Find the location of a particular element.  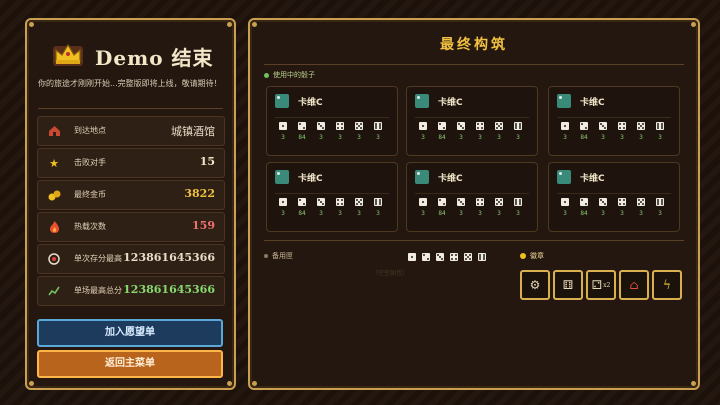

target-icon is located at coordinates (54, 259).